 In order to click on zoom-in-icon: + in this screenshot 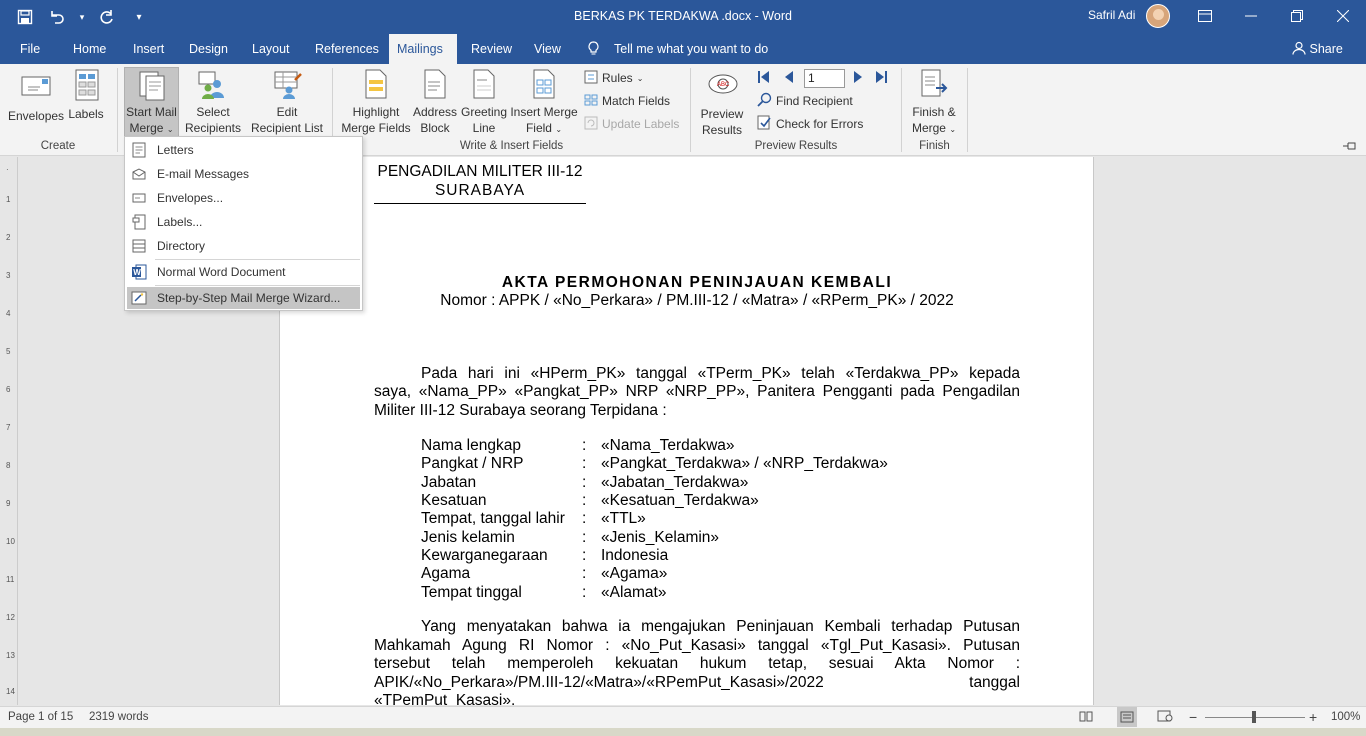, I will do `click(1313, 717)`.